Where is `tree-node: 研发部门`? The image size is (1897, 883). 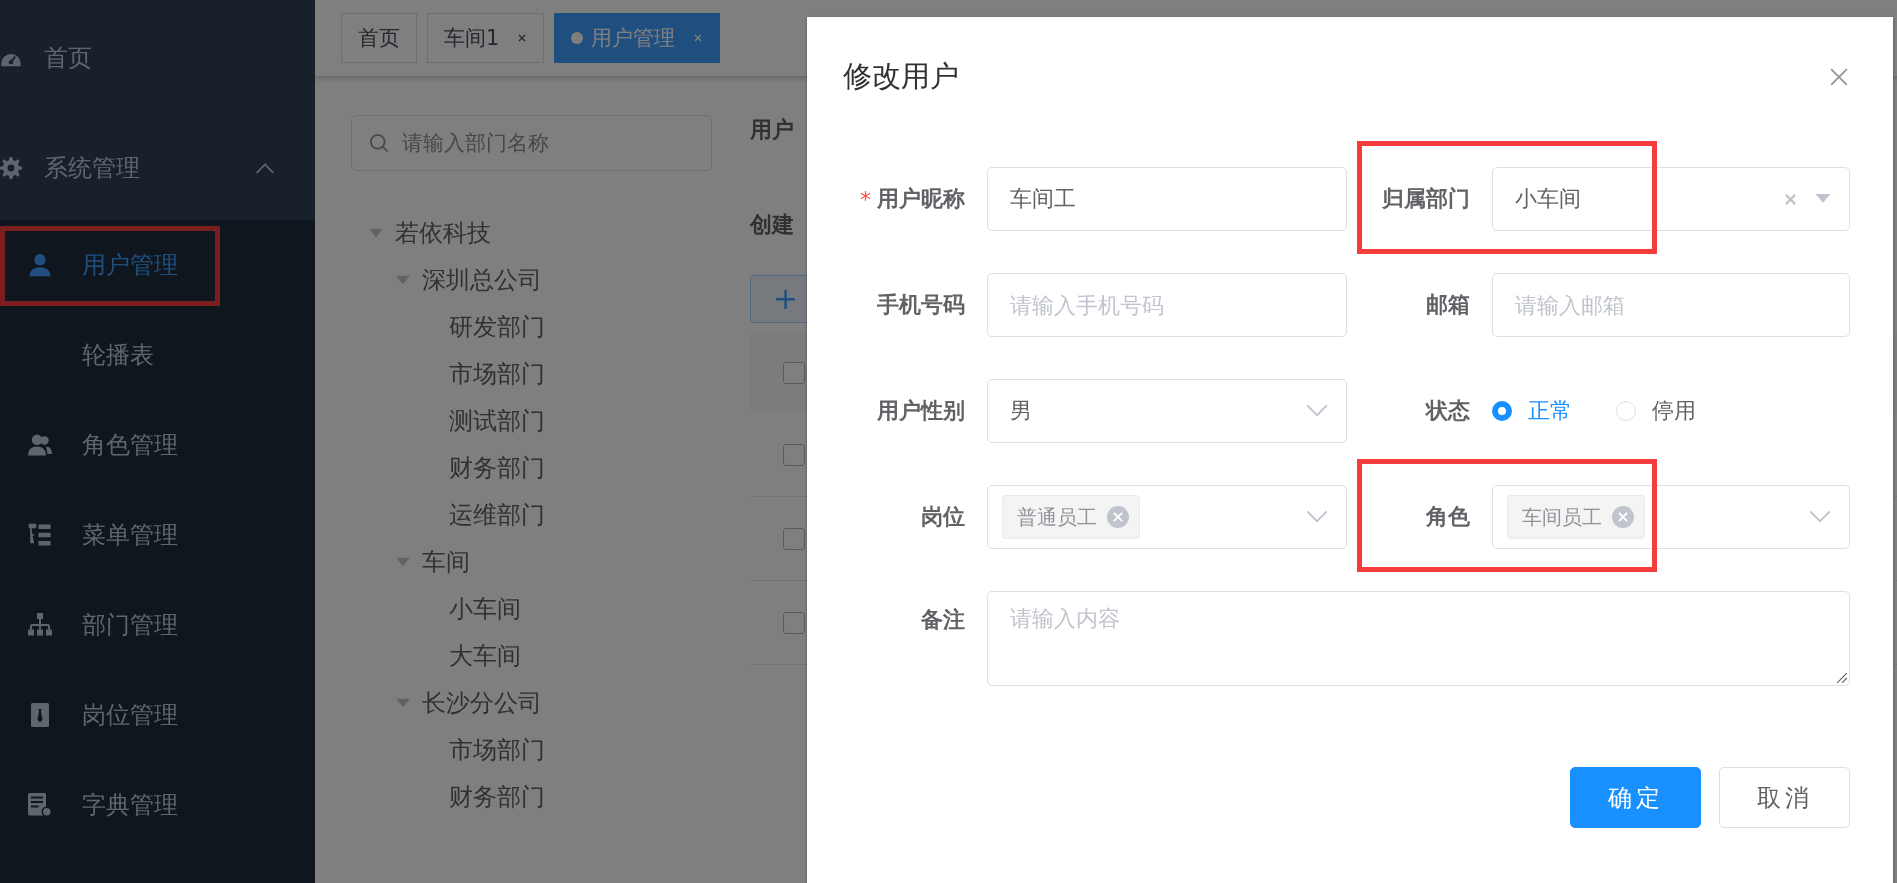
tree-node: 研发部门 is located at coordinates (497, 326).